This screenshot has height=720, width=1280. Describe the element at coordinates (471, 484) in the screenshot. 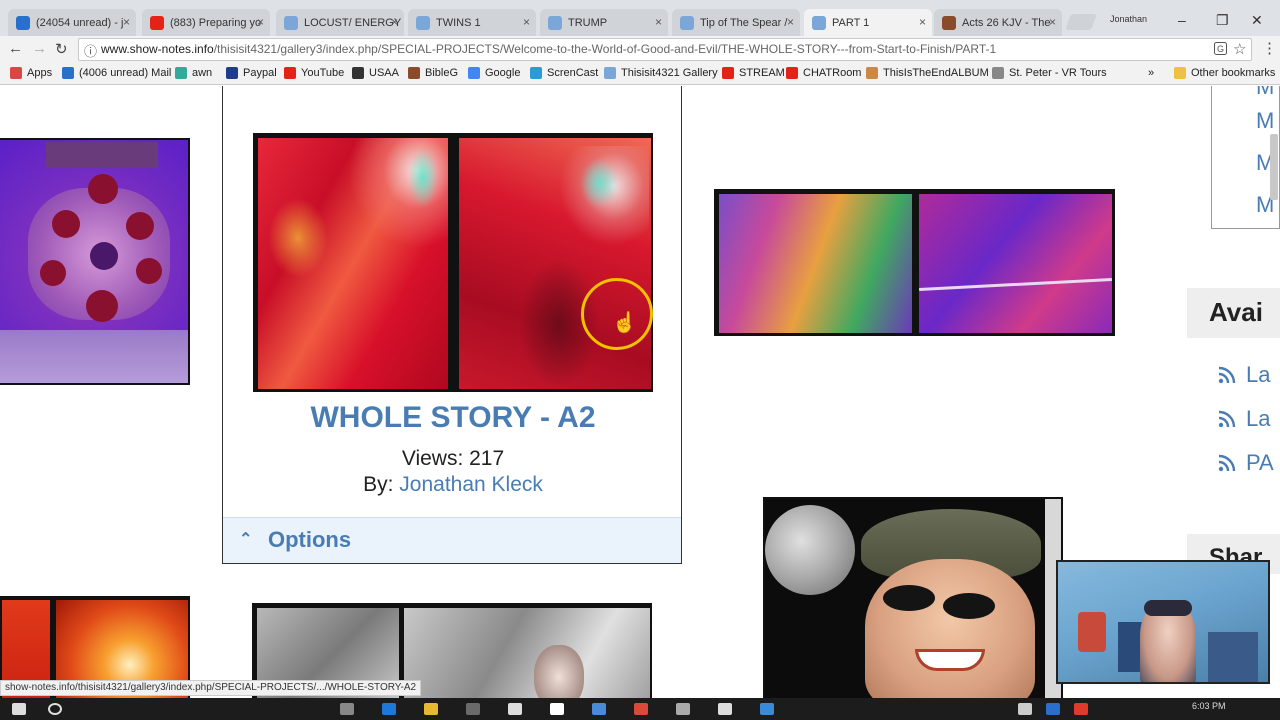

I see `author-link: Jonathan Kleck` at that location.